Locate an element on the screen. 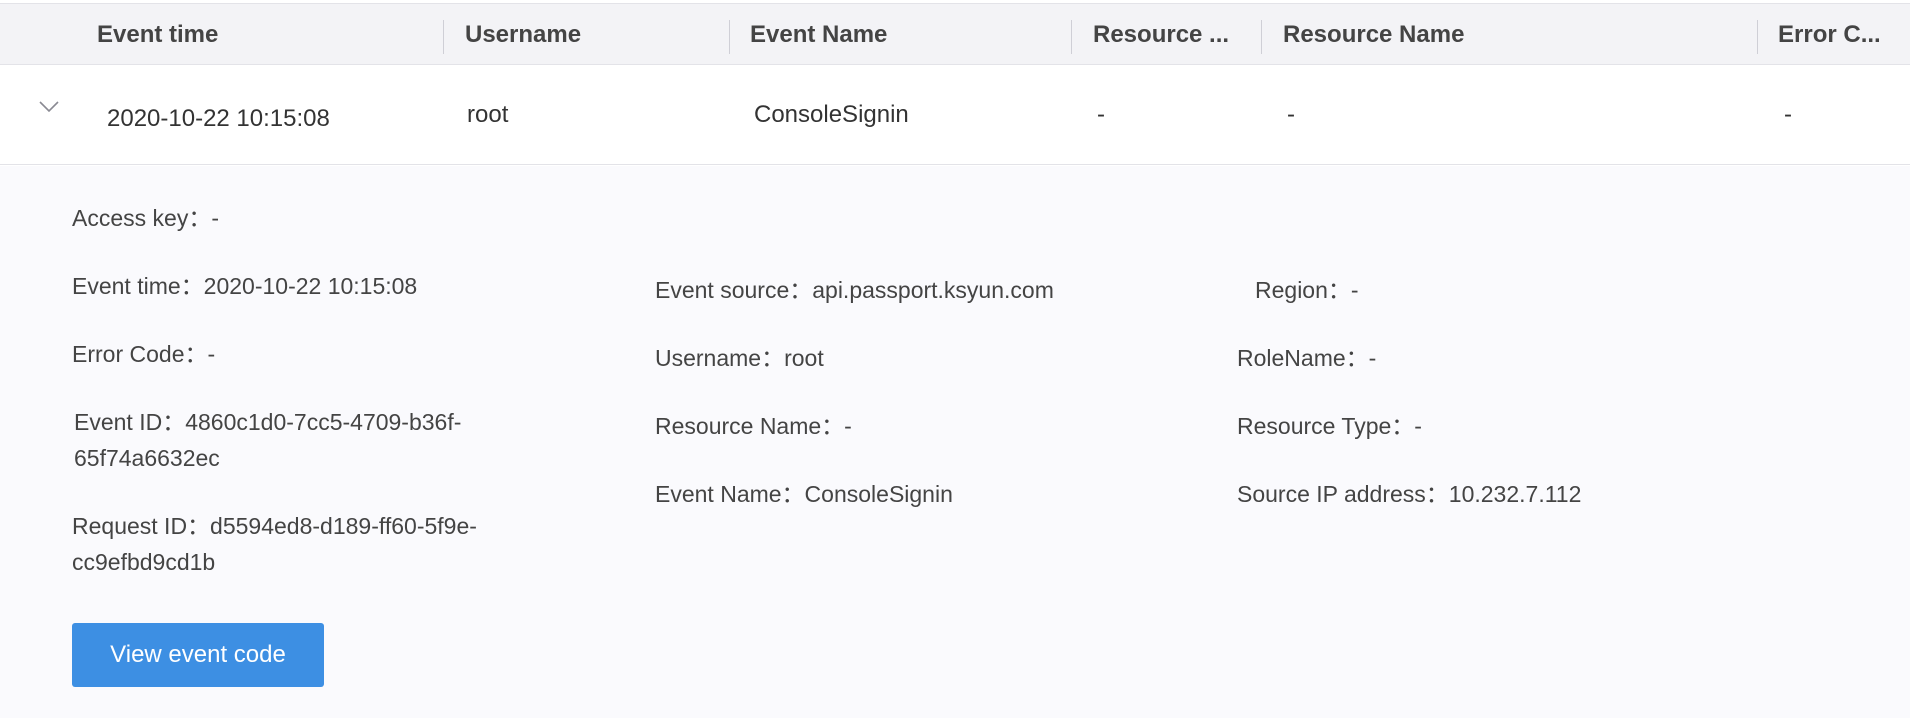 The image size is (1910, 718). column-header-event-name: Event Name is located at coordinates (905, 35).